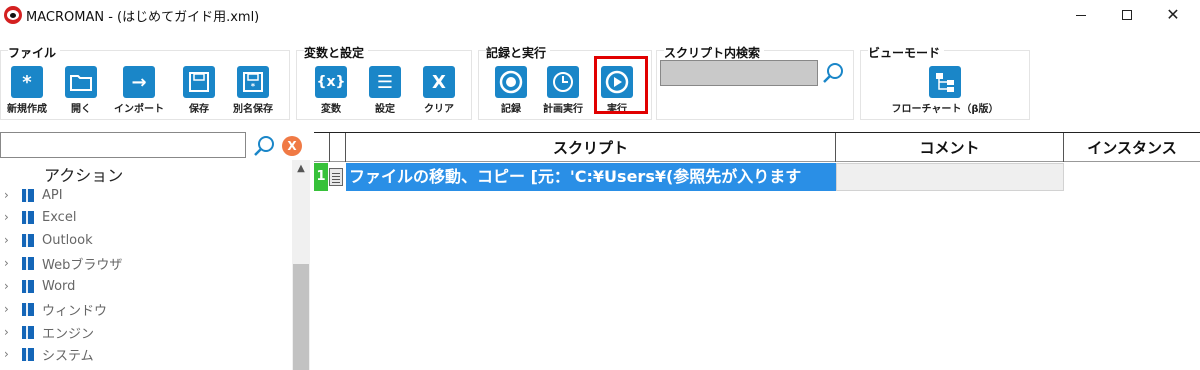 The height and width of the screenshot is (370, 1200). What do you see at coordinates (301, 169) in the screenshot?
I see `scroll-up-arrow-icon: ▲` at bounding box center [301, 169].